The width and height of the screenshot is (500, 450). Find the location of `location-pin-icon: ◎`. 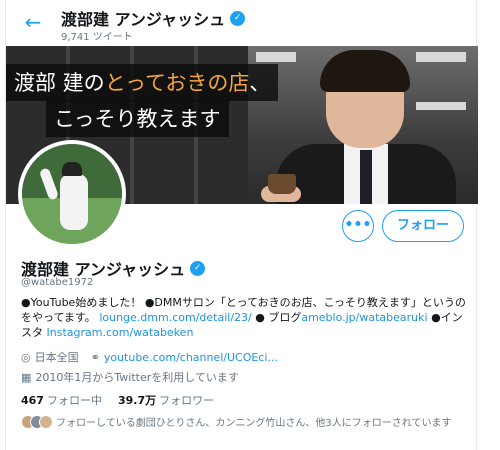

location-pin-icon: ◎ is located at coordinates (26, 357).